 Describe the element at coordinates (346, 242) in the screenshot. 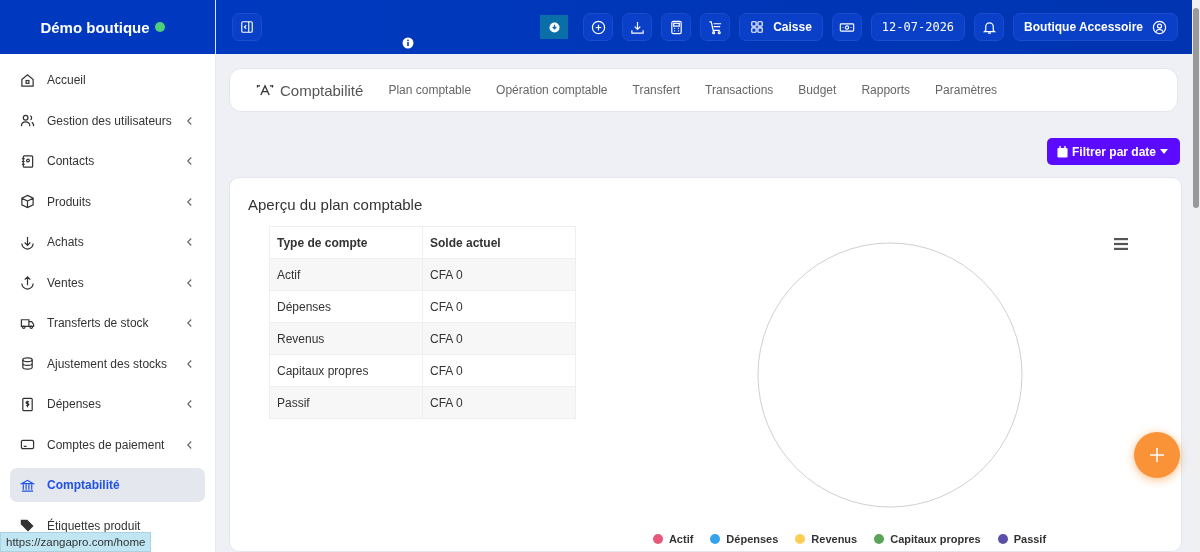

I see `column-header: Type de compte` at that location.